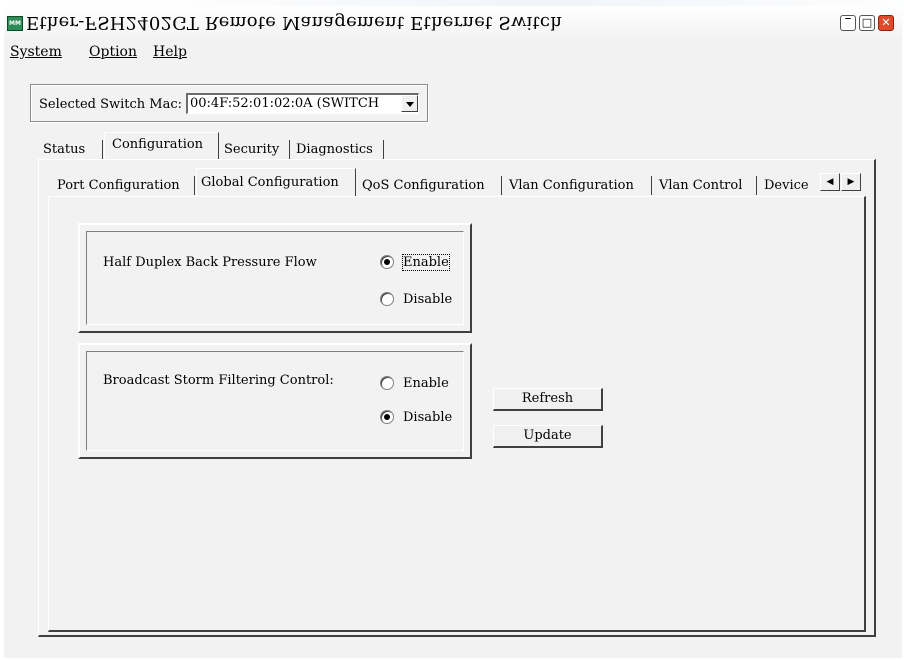 Image resolution: width=904 pixels, height=660 pixels. I want to click on arrow-left-icon: ◀, so click(830, 182).